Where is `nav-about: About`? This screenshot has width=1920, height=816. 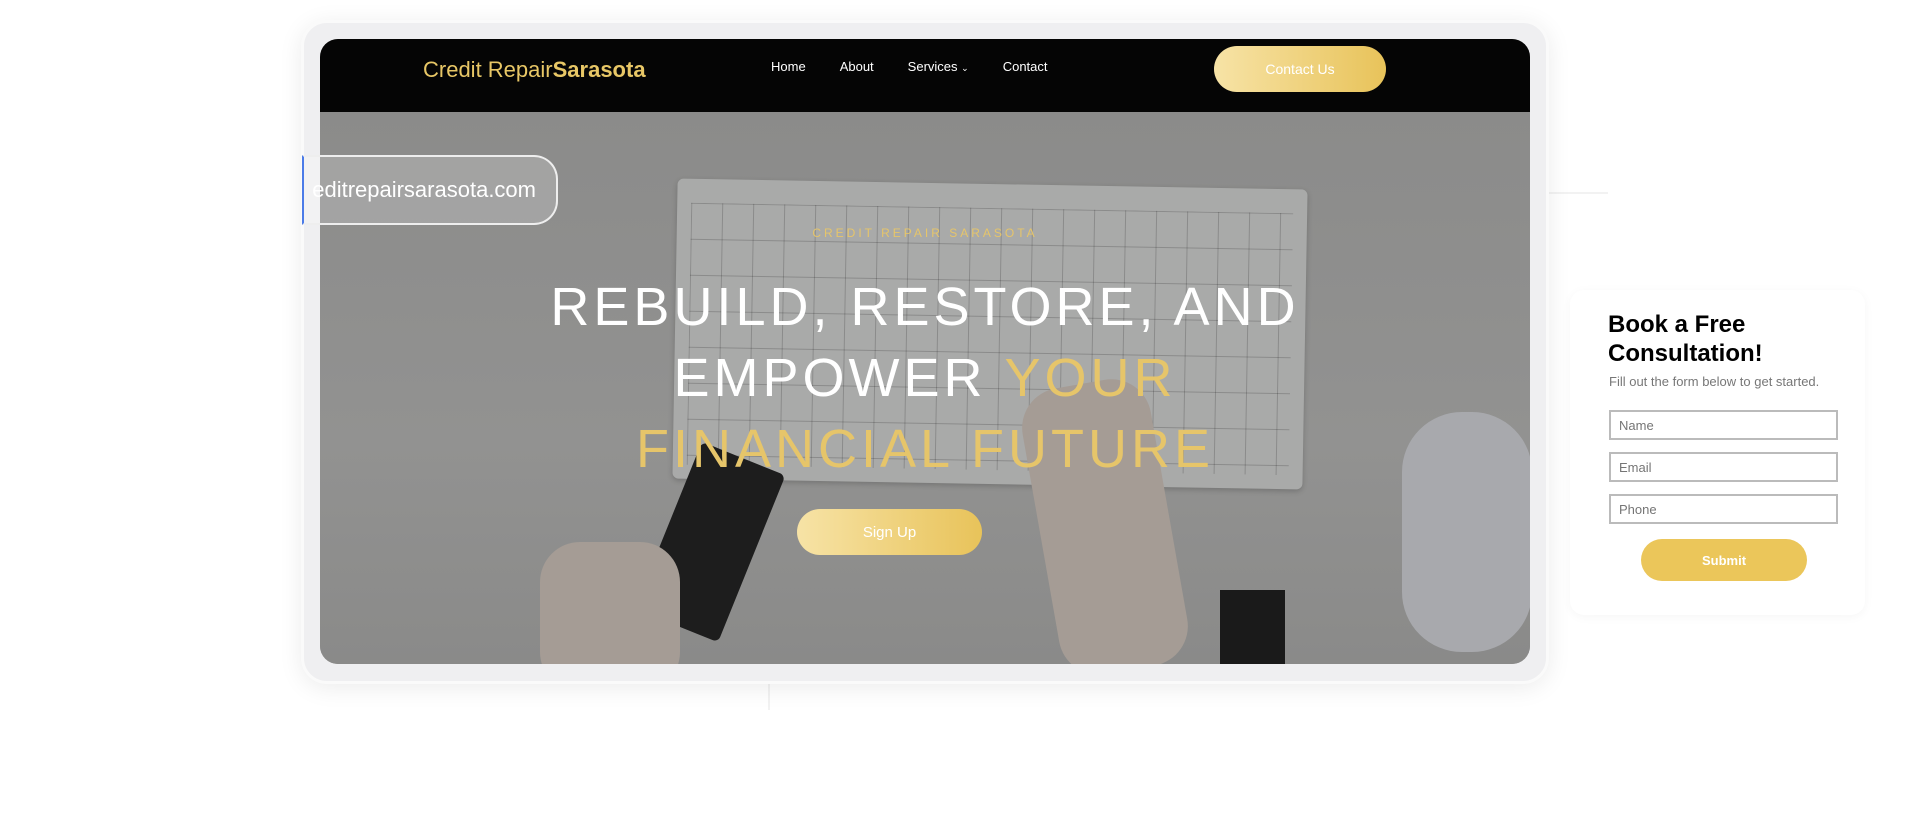
nav-about: About is located at coordinates (857, 66).